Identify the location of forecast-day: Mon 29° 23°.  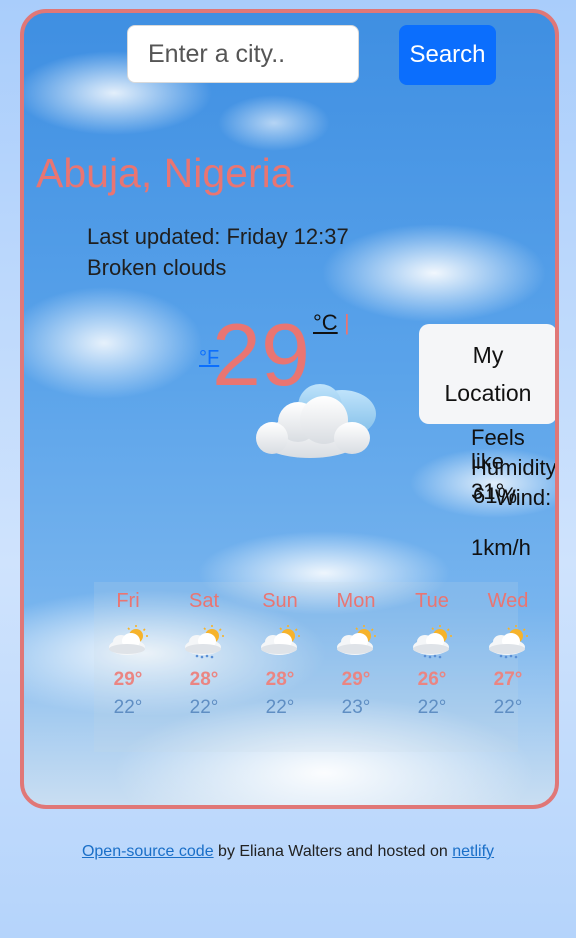
(356, 650).